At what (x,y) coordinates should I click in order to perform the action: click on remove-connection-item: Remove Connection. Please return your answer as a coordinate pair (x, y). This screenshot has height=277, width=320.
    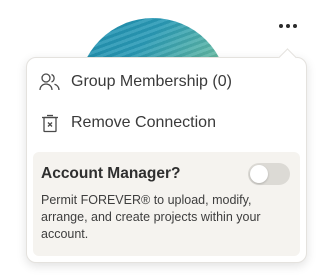
    Looking at the image, I should click on (127, 123).